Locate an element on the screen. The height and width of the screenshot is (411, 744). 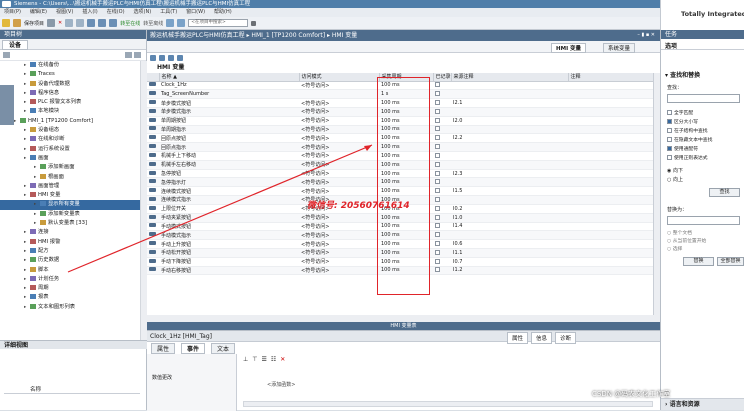
inspector-right-tab: 信息 is located at coordinates (542, 338).